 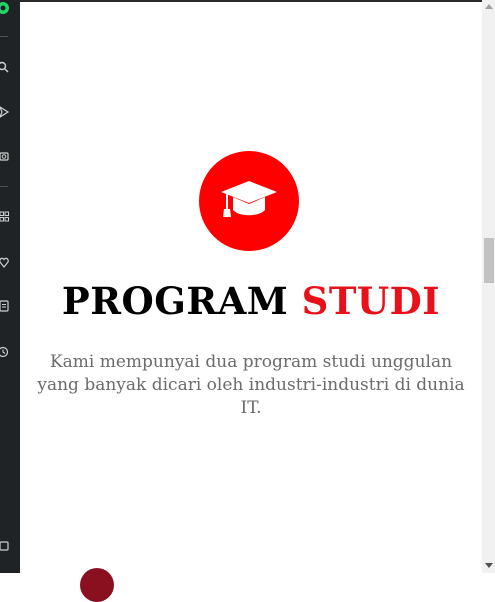 What do you see at coordinates (6, 112) in the screenshot?
I see `send-icon` at bounding box center [6, 112].